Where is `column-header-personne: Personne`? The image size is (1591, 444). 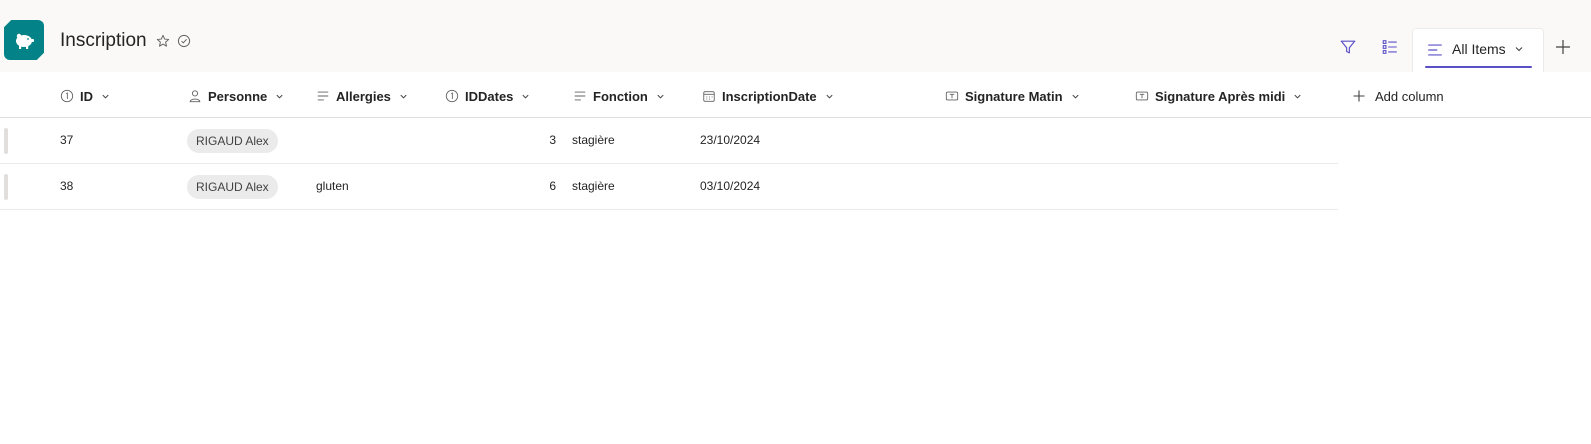 column-header-personne: Personne is located at coordinates (236, 96).